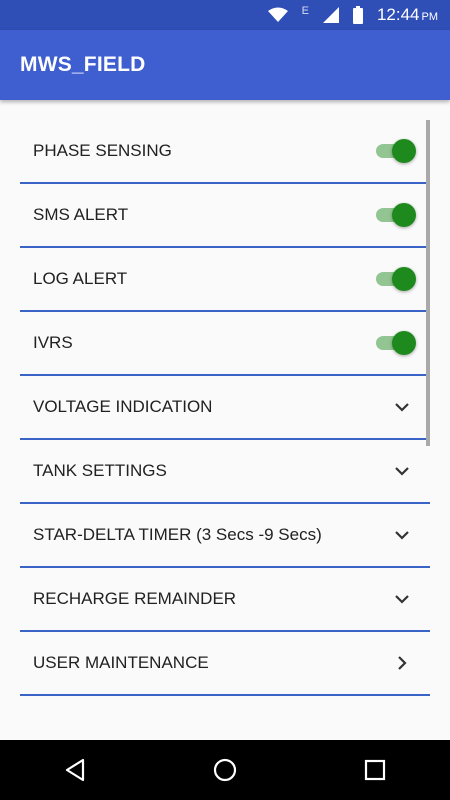  I want to click on setting-label: TANK SETTINGS, so click(100, 470).